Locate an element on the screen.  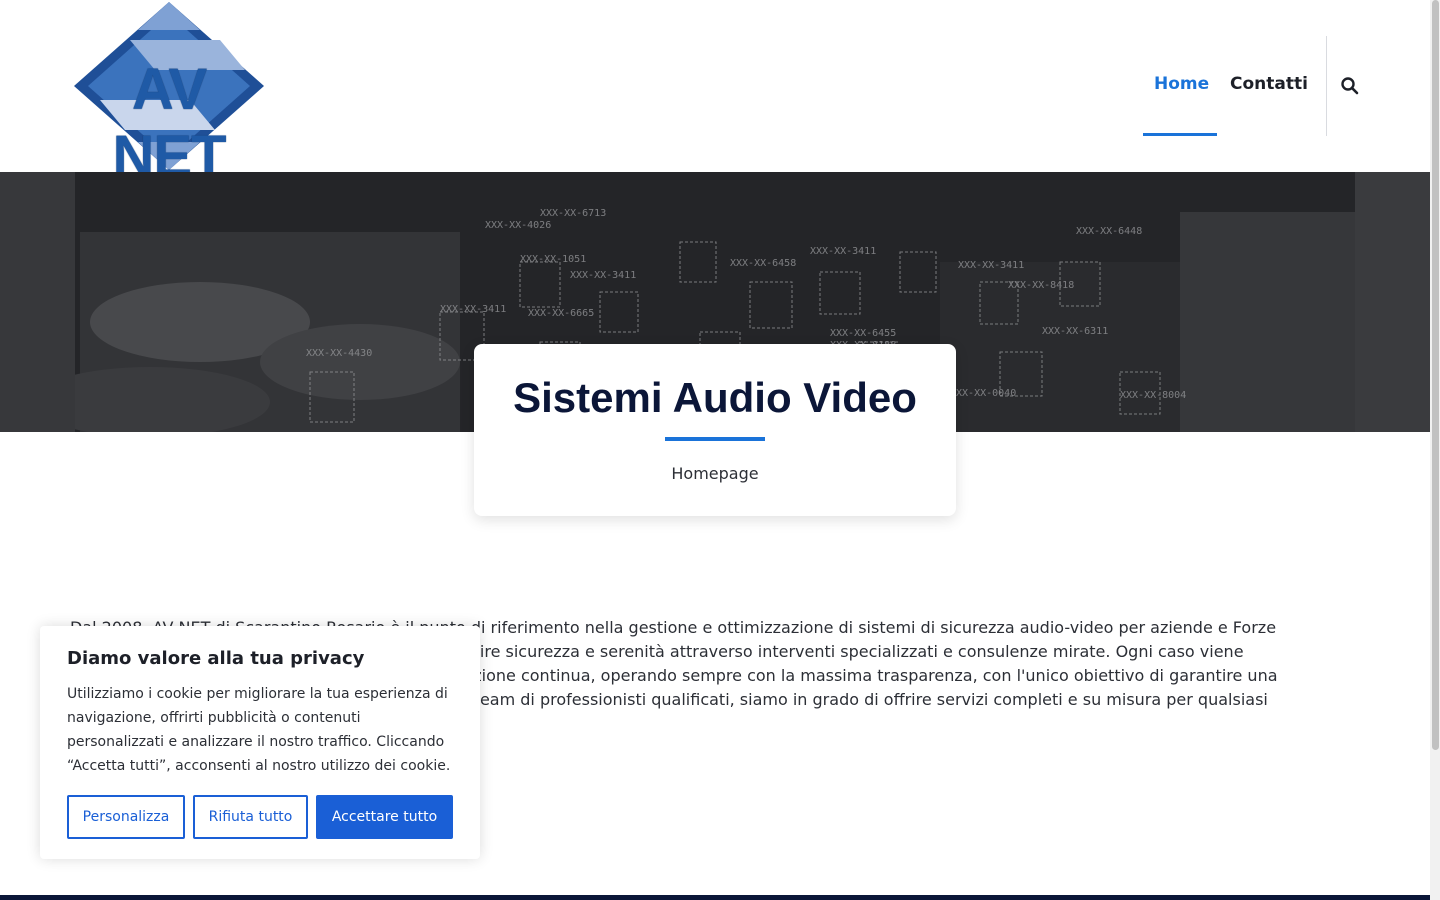
accept-all-button: Accettare tutto is located at coordinates (384, 817).